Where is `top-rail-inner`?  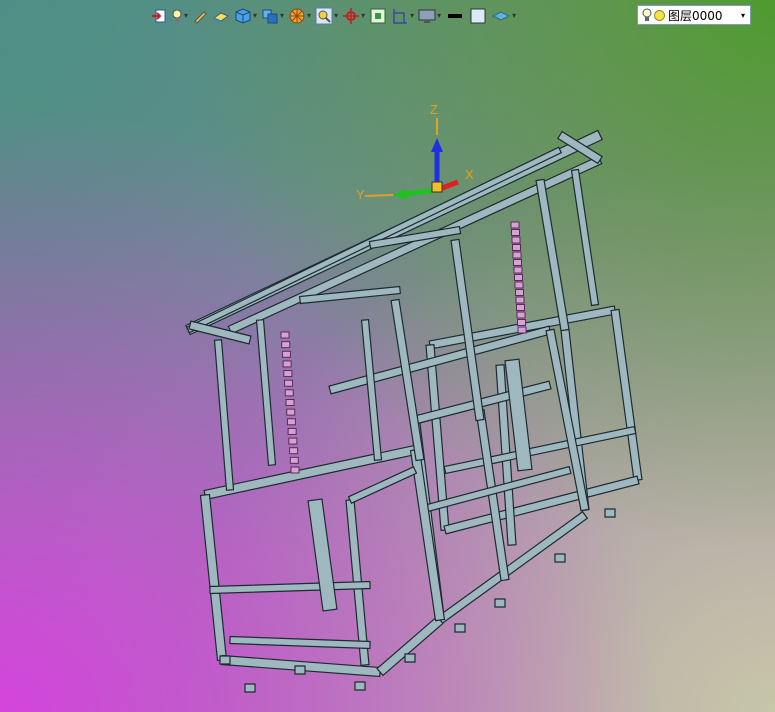 top-rail-inner is located at coordinates (374, 240).